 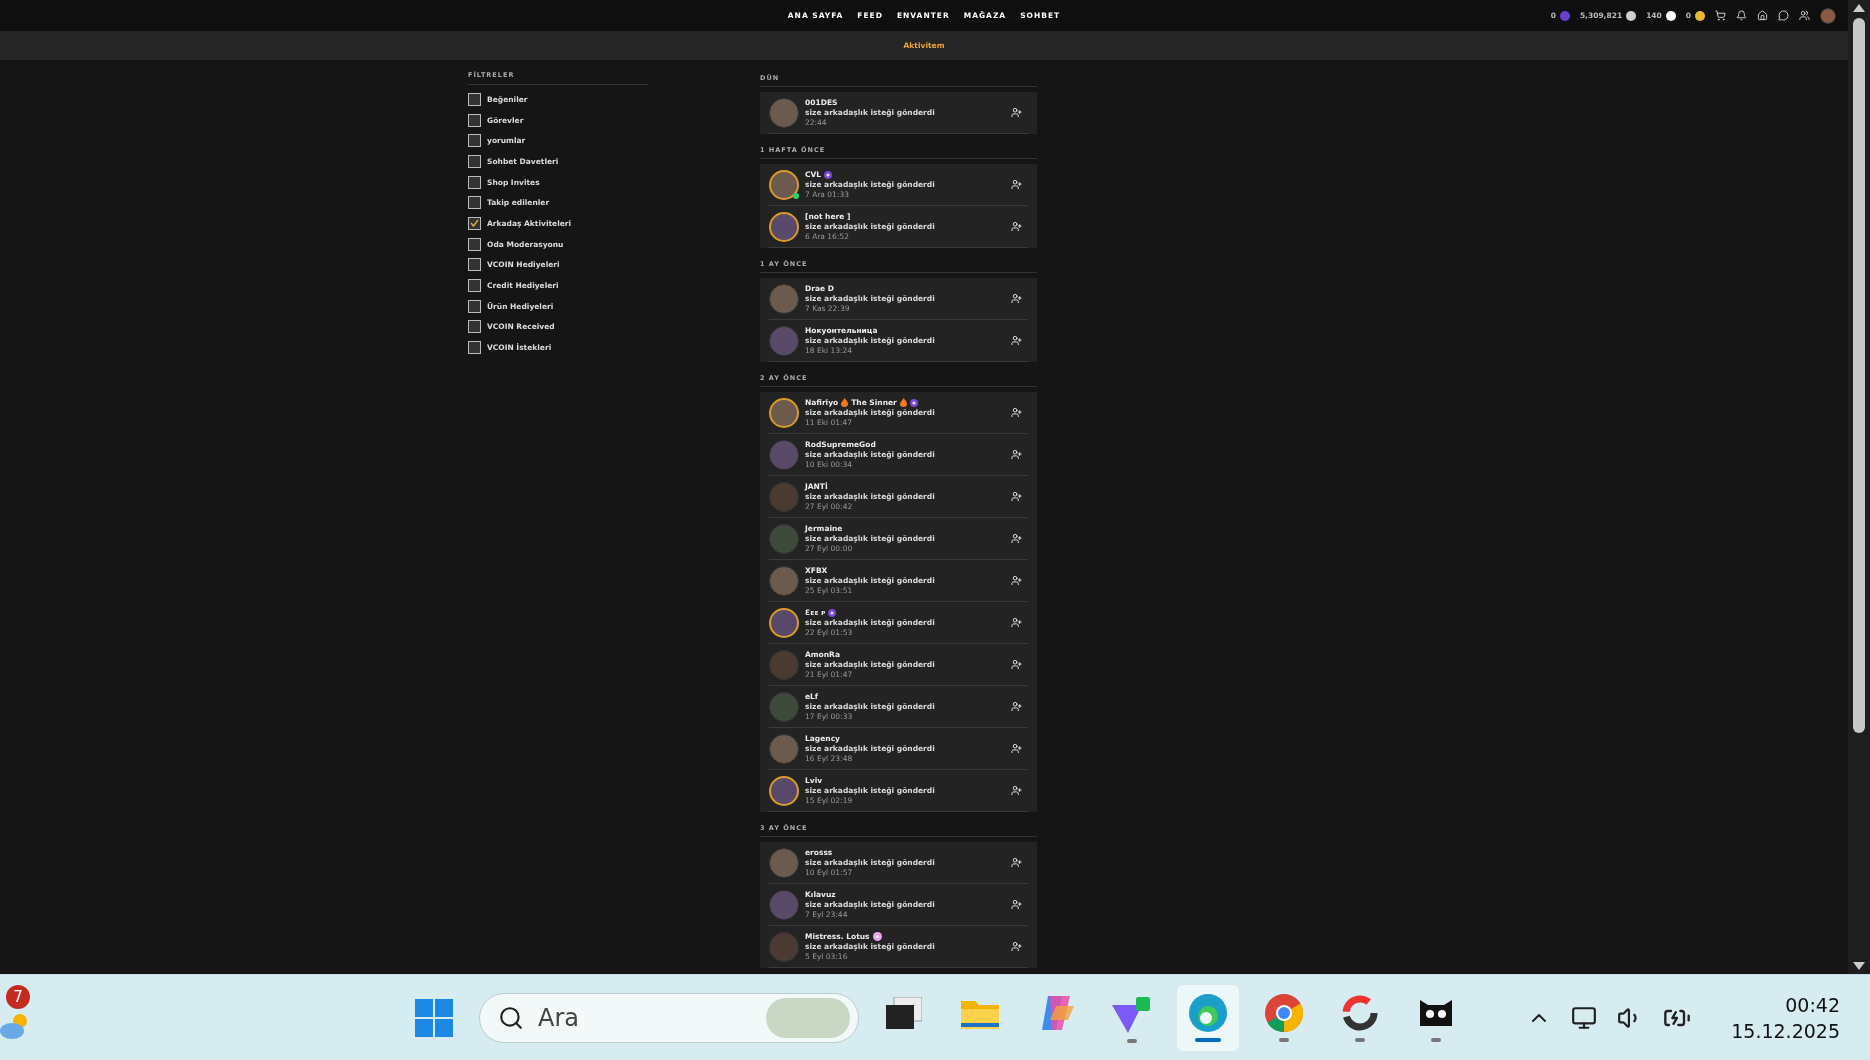 I want to click on cart-icon, so click(x=1720, y=15).